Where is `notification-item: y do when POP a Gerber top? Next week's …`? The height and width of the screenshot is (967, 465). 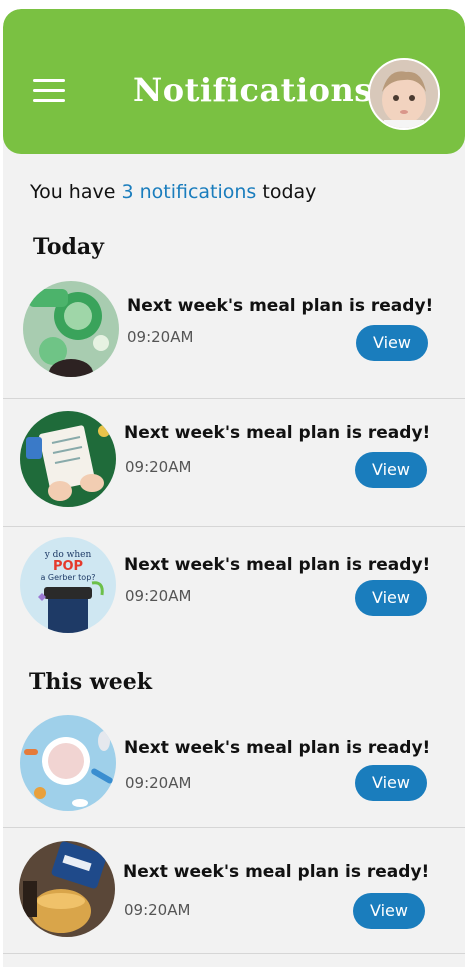 notification-item: y do when POP a Gerber top? Next week's … is located at coordinates (234, 586).